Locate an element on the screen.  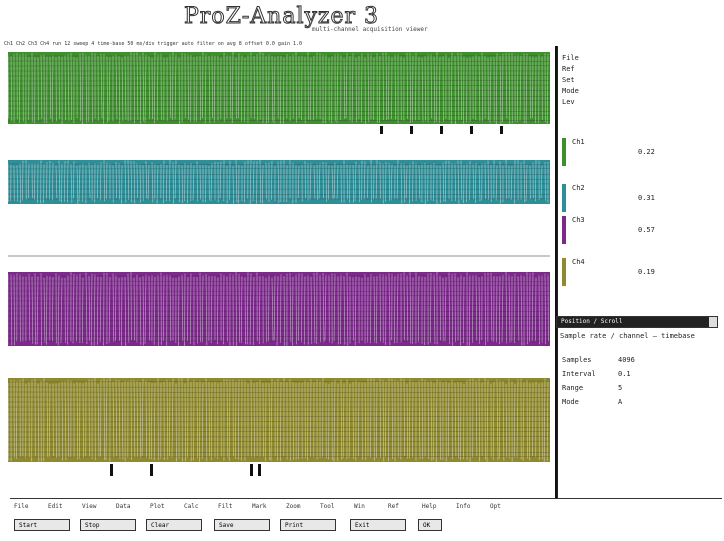
status-readout-label: Range is located at coordinates (572, 388).